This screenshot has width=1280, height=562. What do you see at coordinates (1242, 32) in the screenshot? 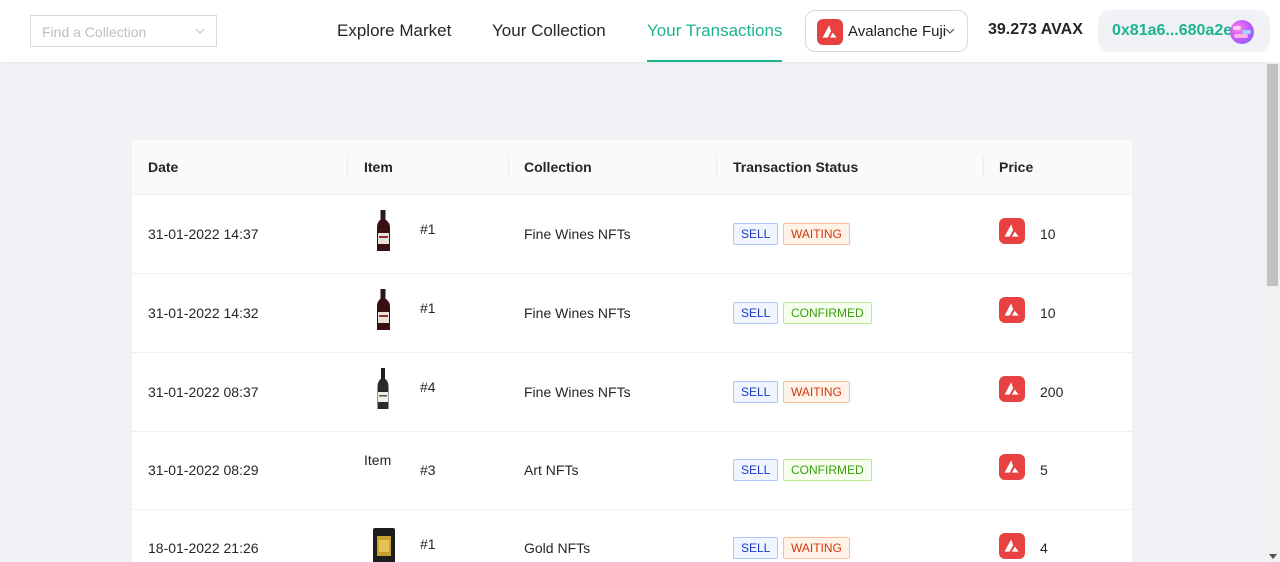
I see `avatar` at bounding box center [1242, 32].